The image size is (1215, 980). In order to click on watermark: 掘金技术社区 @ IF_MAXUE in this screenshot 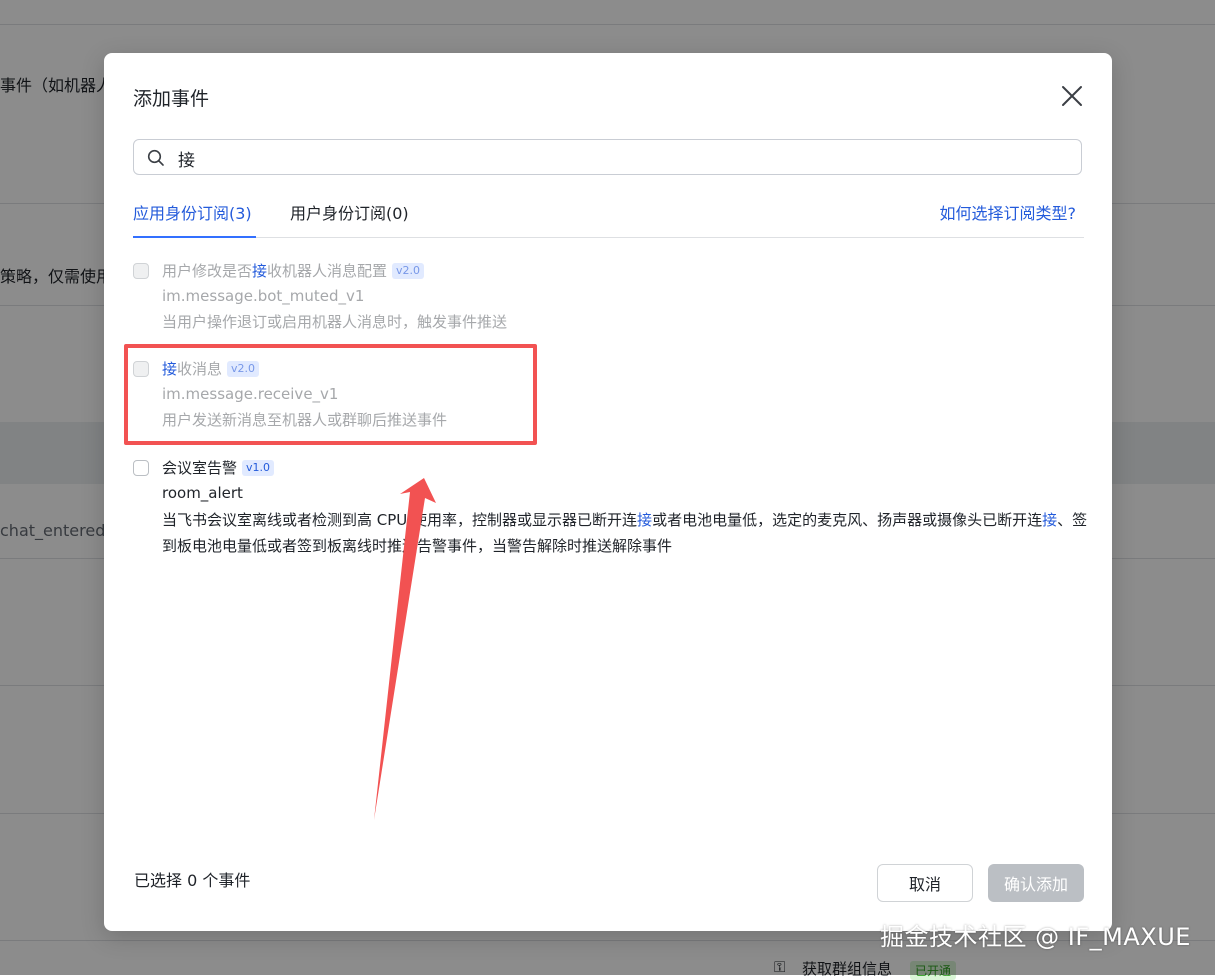, I will do `click(1035, 937)`.